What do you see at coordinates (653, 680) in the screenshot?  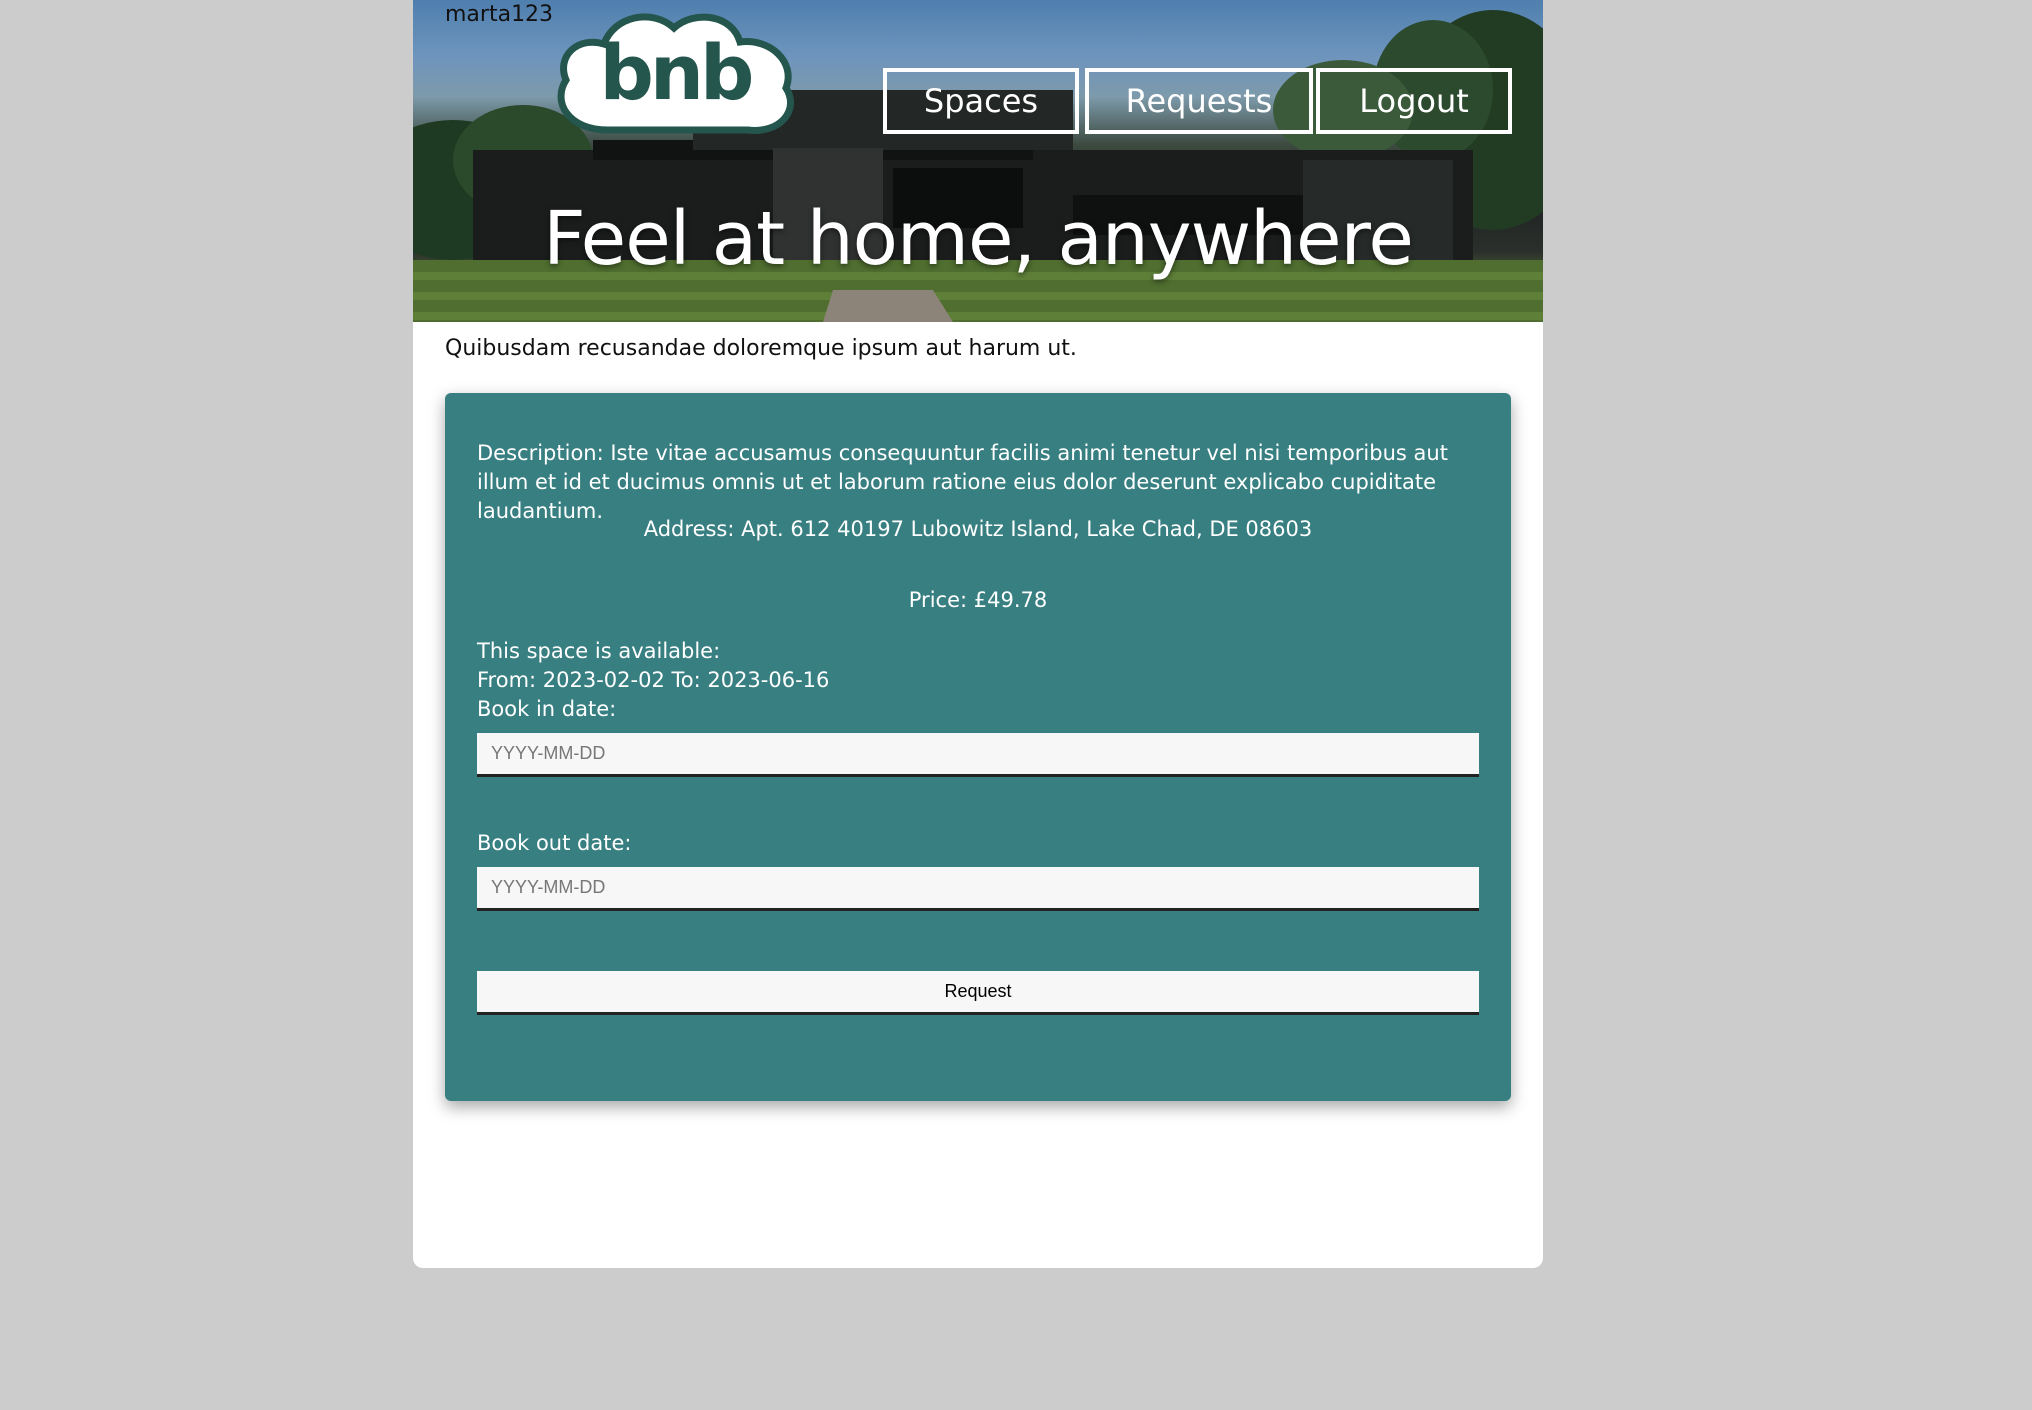 I see `availability-range: From: 2023-02-02 To: 2023-06-16` at bounding box center [653, 680].